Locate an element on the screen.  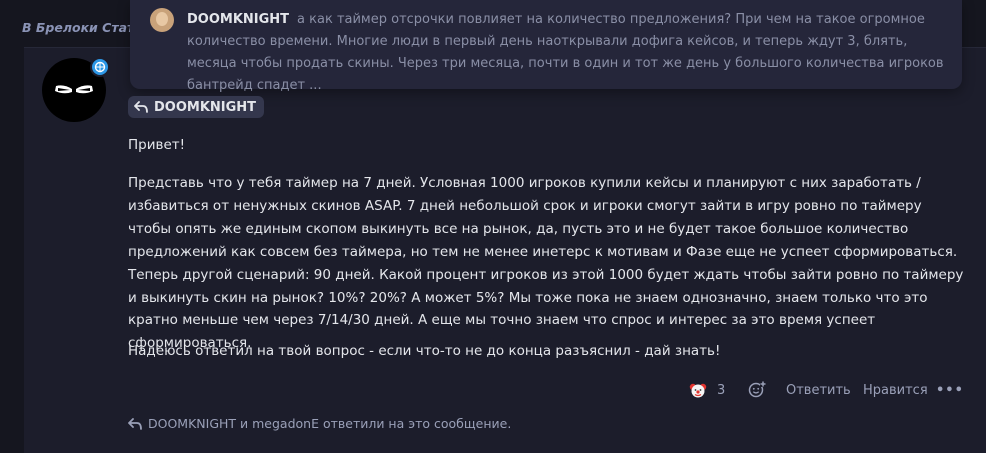
like-button: Нравится is located at coordinates (895, 390).